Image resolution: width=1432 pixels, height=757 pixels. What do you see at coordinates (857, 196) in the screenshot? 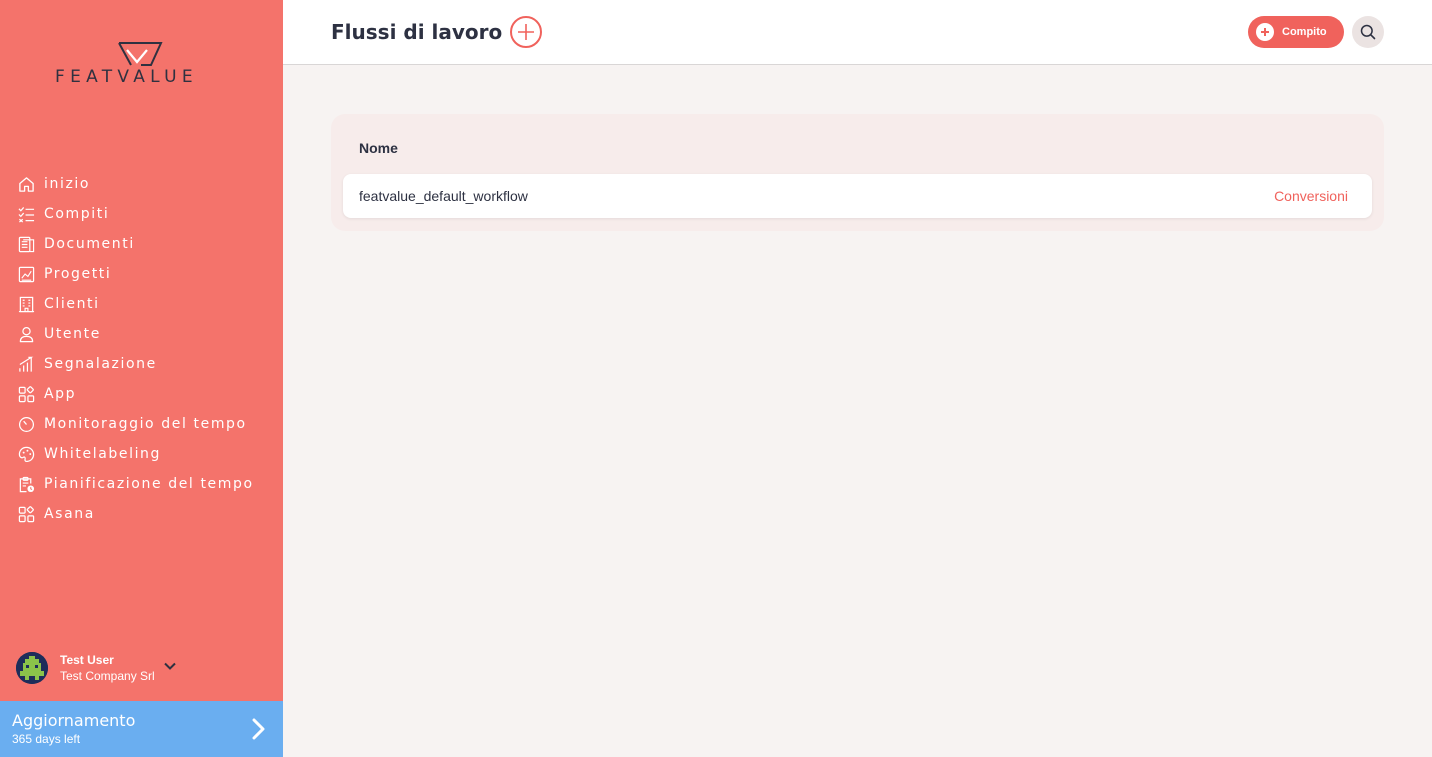
I see `table-row: featvalue_default_workflow Conversioni` at bounding box center [857, 196].